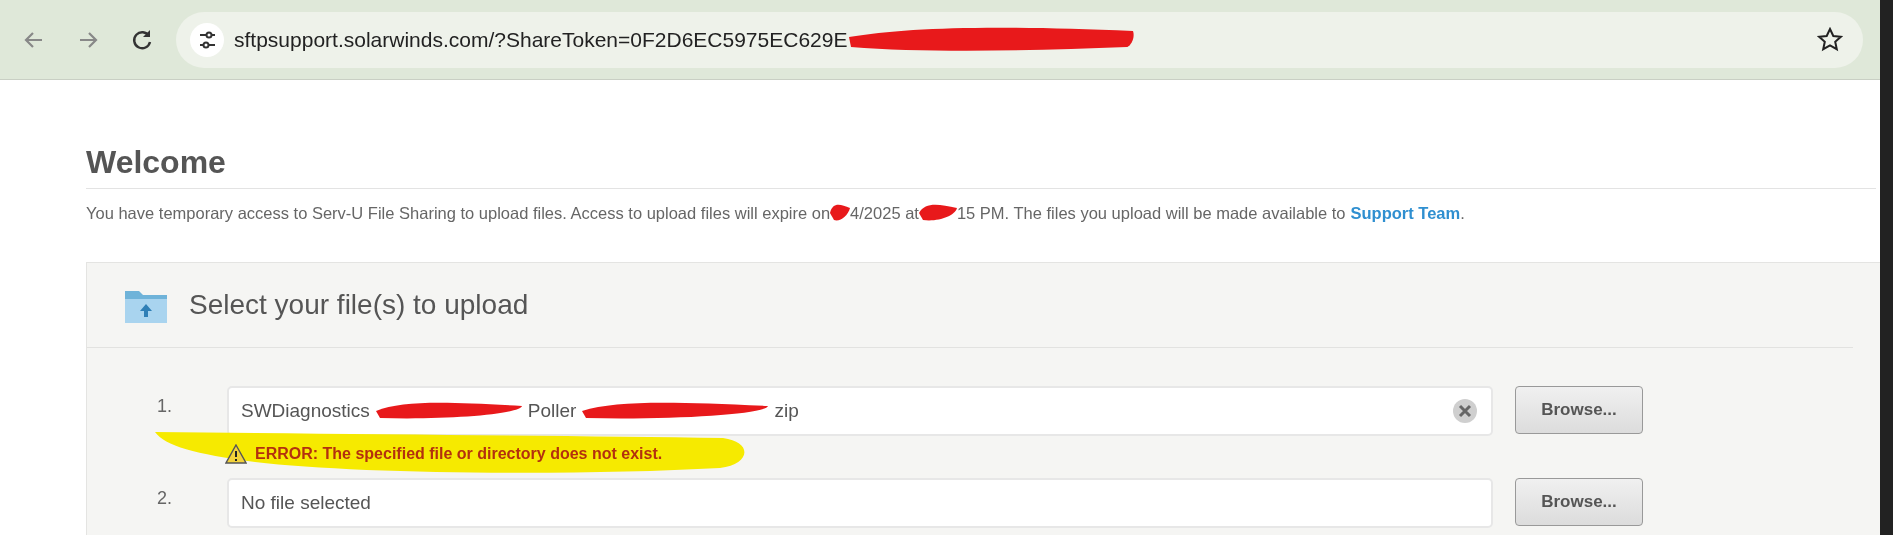  What do you see at coordinates (1405, 213) in the screenshot?
I see `support-team-link: Support Team` at bounding box center [1405, 213].